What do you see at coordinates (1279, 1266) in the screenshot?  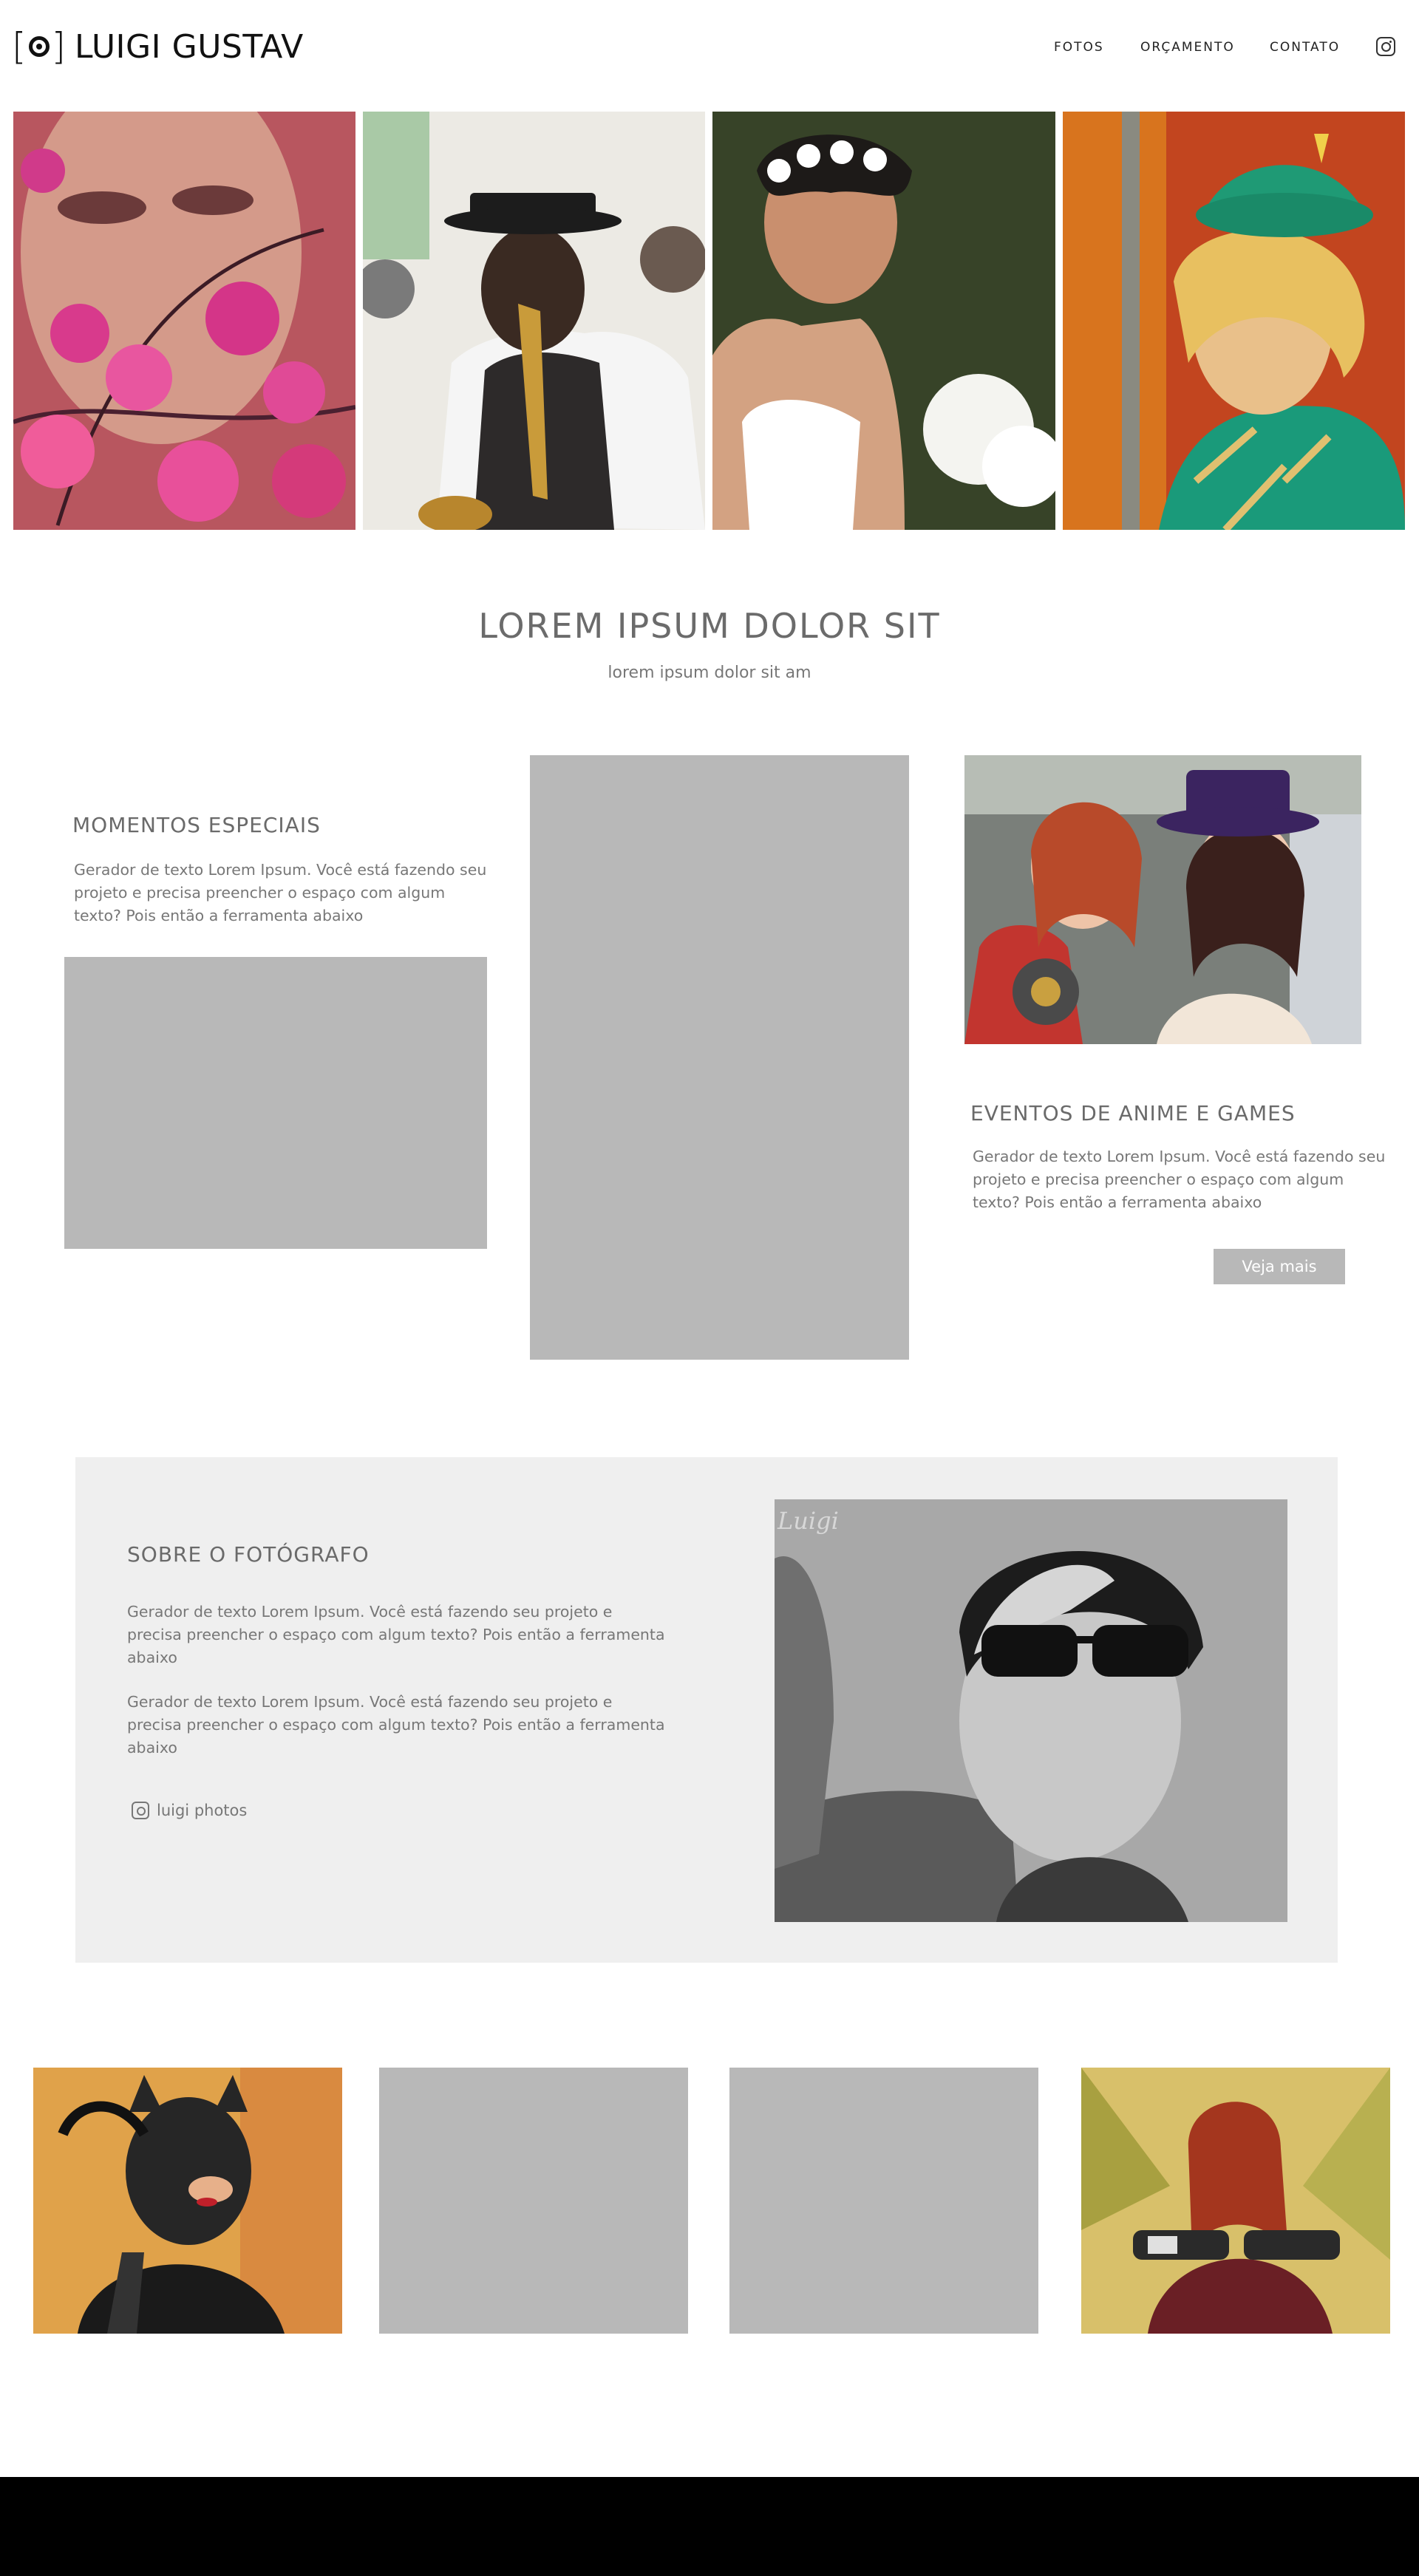 I see `veja-mais-button: Veja mais` at bounding box center [1279, 1266].